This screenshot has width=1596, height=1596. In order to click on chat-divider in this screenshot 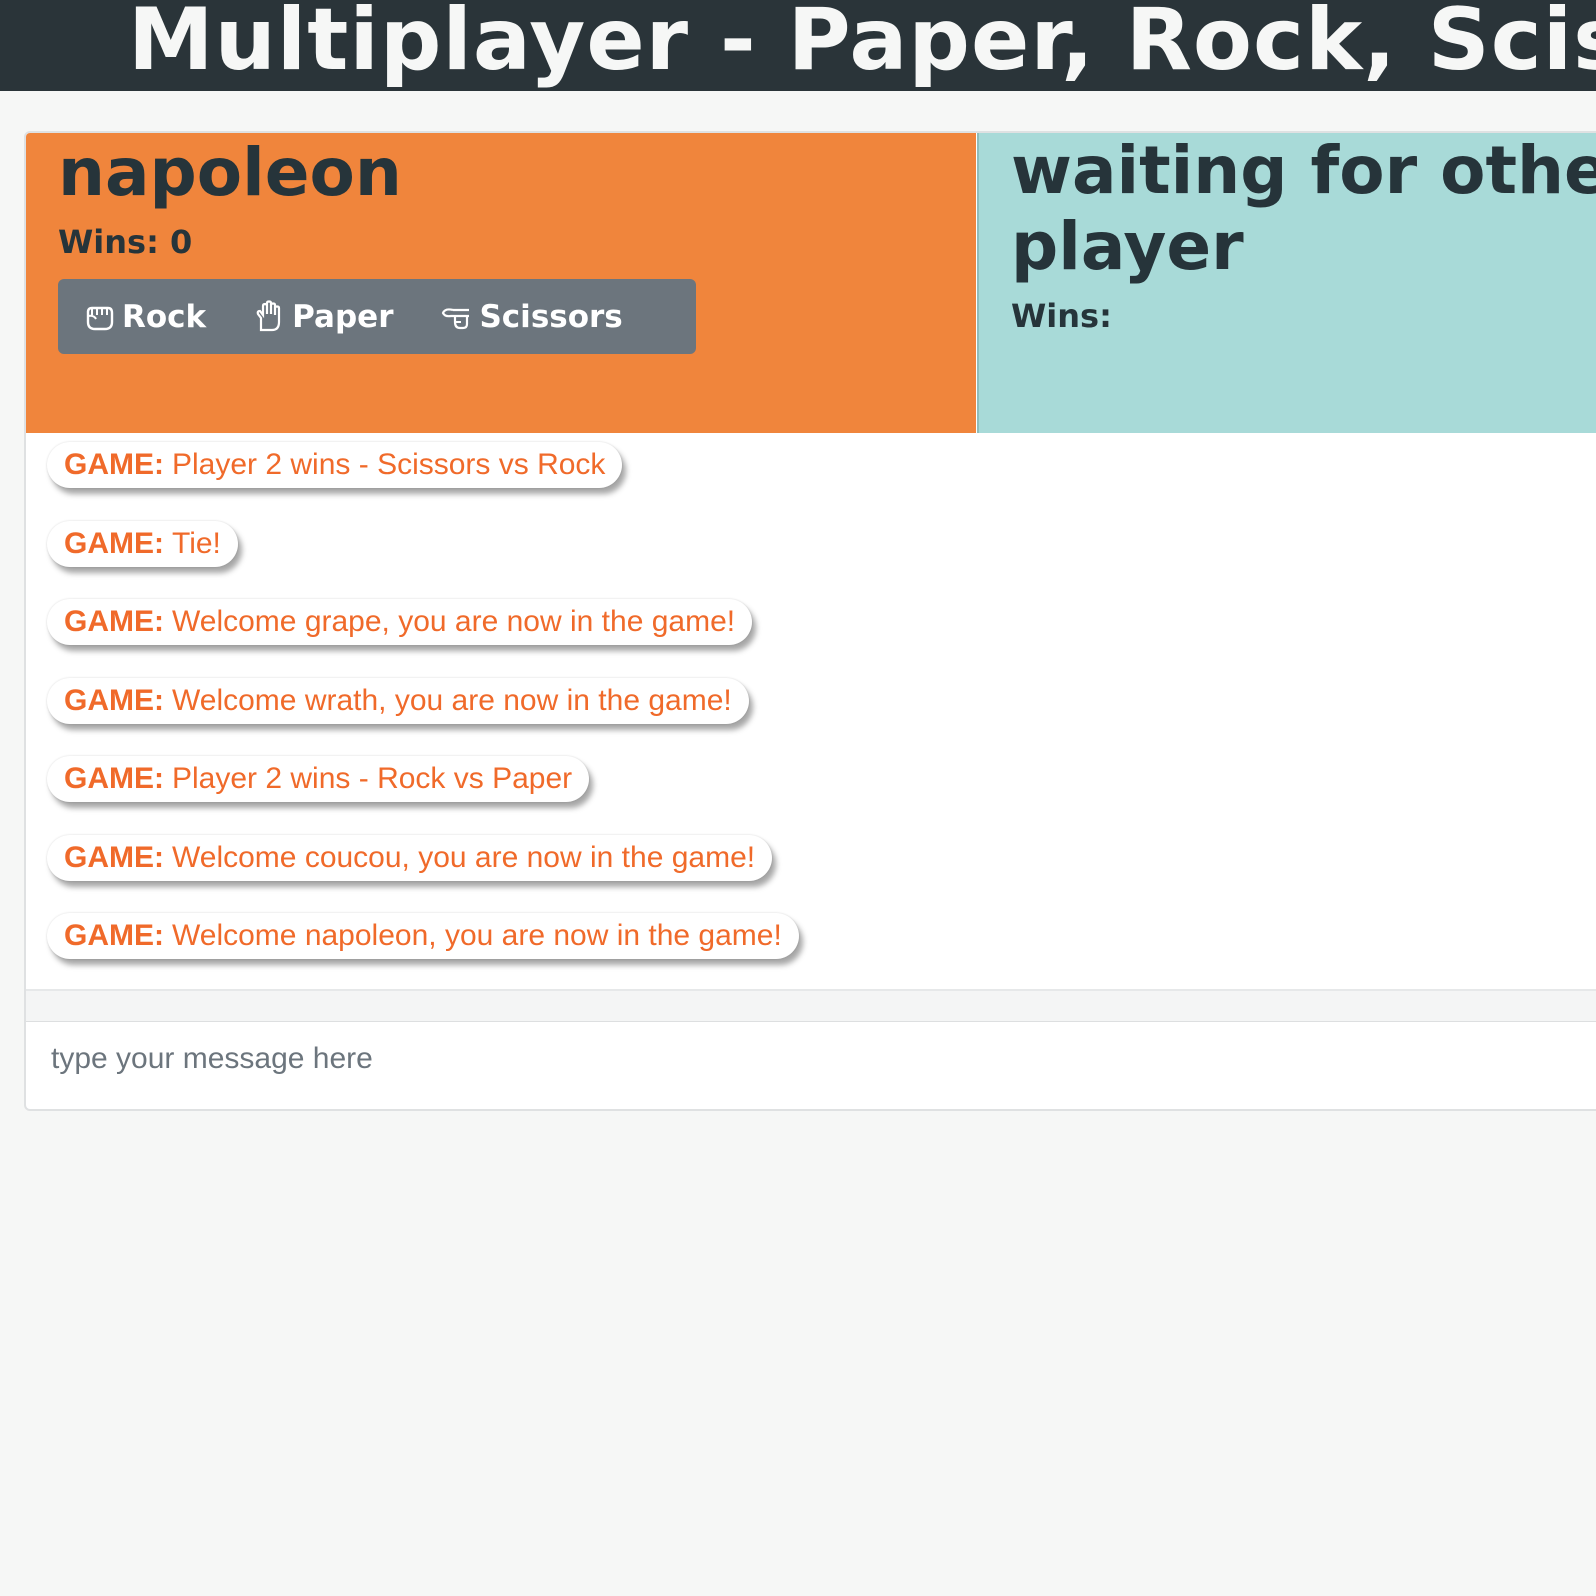, I will do `click(811, 1006)`.